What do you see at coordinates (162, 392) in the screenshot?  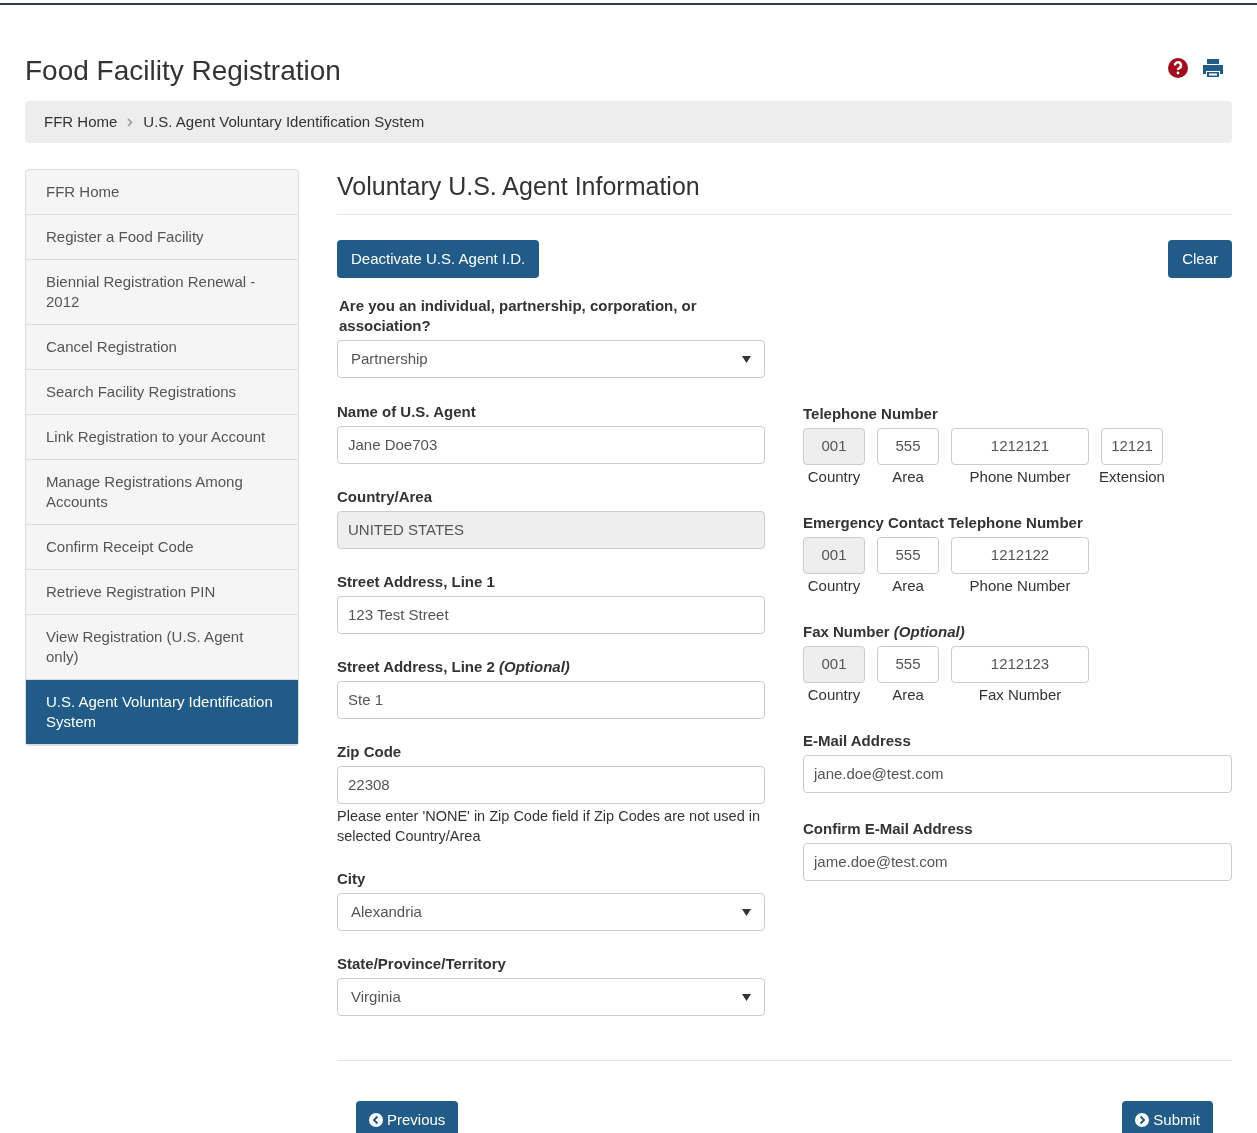 I see `sidebar-item: Search Facility Registrations` at bounding box center [162, 392].